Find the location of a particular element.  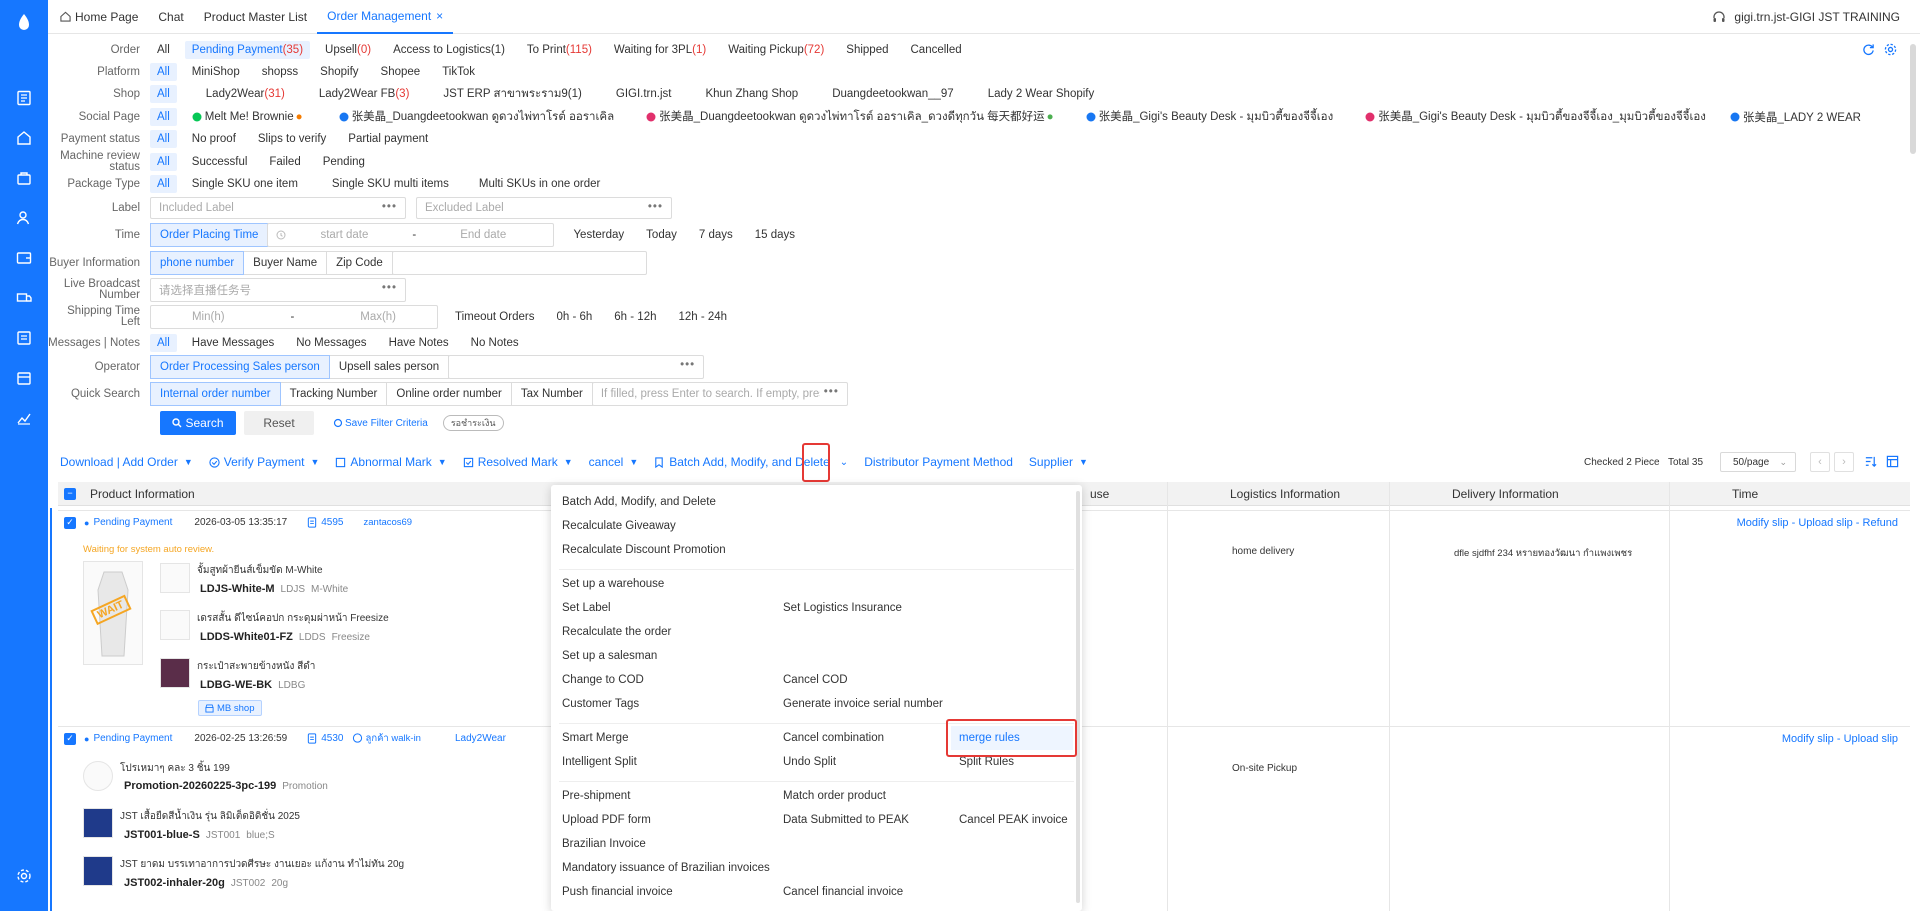

platform-shopify: Shopify is located at coordinates (339, 72).